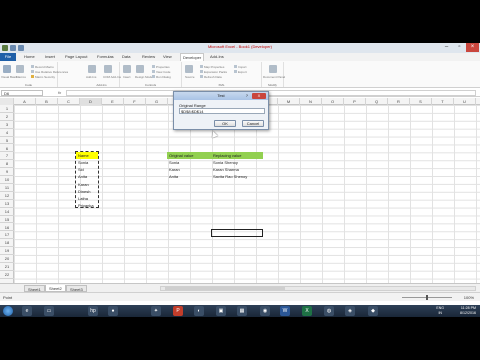 The width and height of the screenshot is (480, 360). I want to click on macros-icon, so click(20, 69).